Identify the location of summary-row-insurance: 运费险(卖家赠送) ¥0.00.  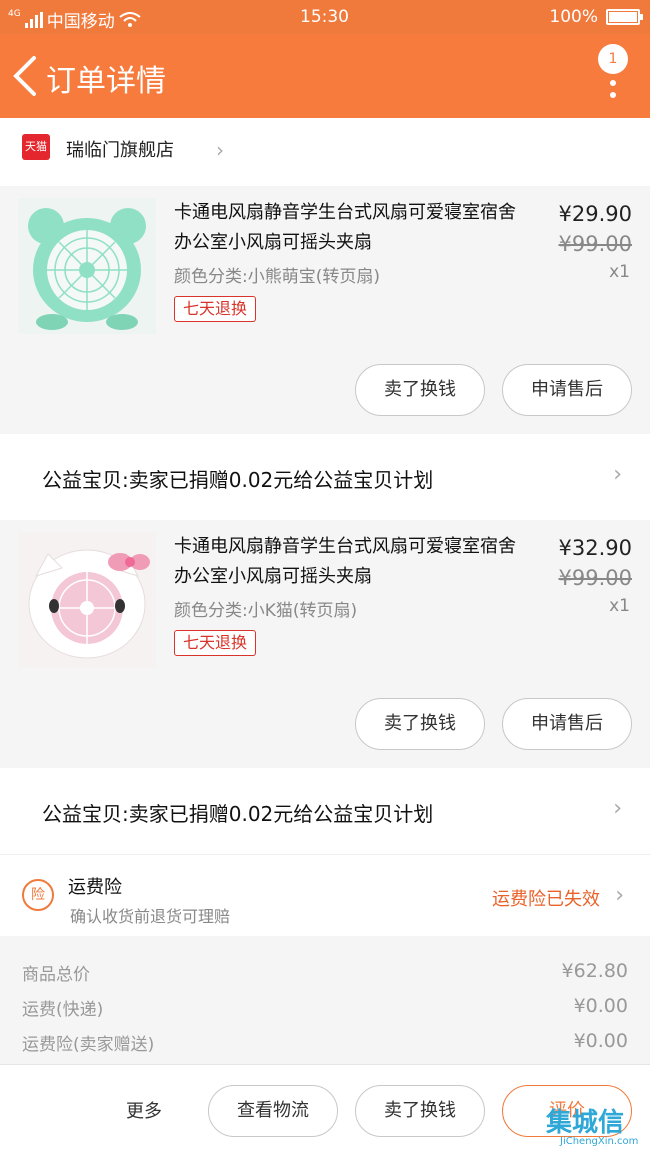
(325, 1042).